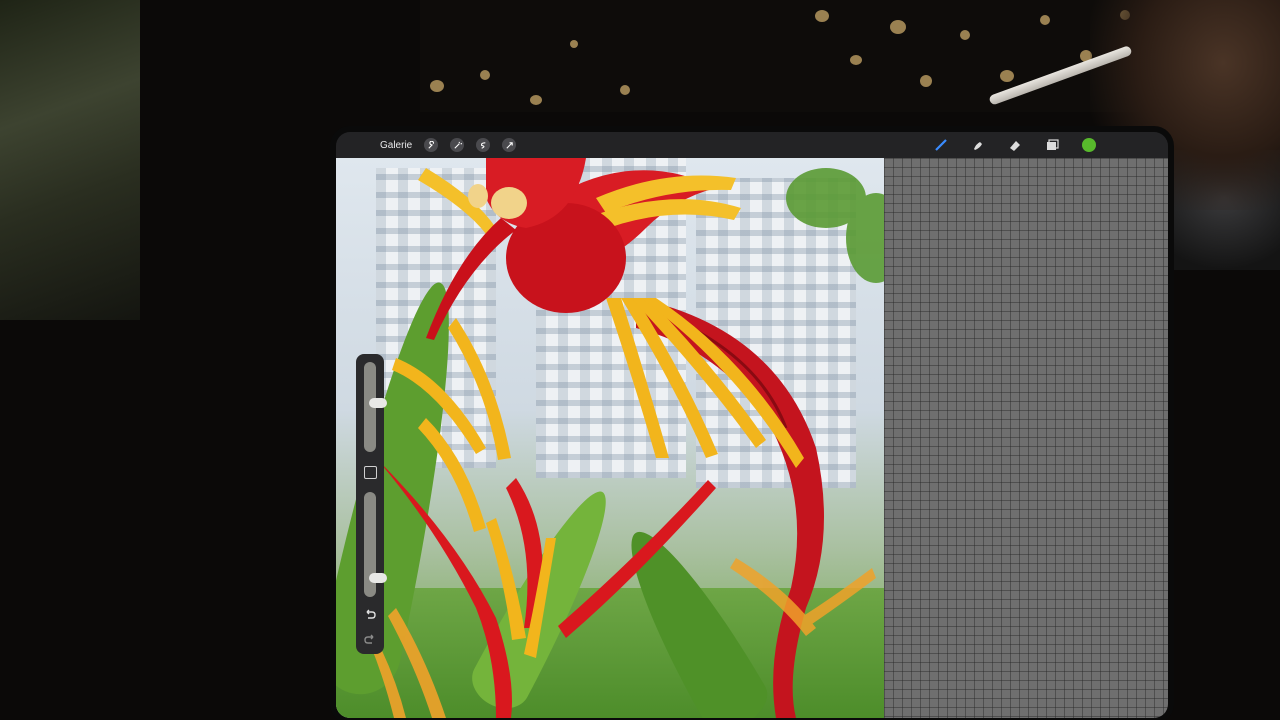 This screenshot has width=1280, height=720. What do you see at coordinates (375, 544) in the screenshot?
I see `opacity-slider` at bounding box center [375, 544].